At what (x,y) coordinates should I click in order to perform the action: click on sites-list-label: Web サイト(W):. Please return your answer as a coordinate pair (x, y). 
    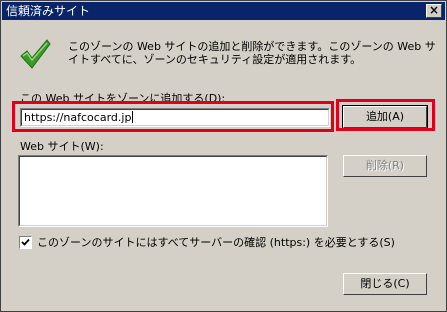
    Looking at the image, I should click on (62, 146).